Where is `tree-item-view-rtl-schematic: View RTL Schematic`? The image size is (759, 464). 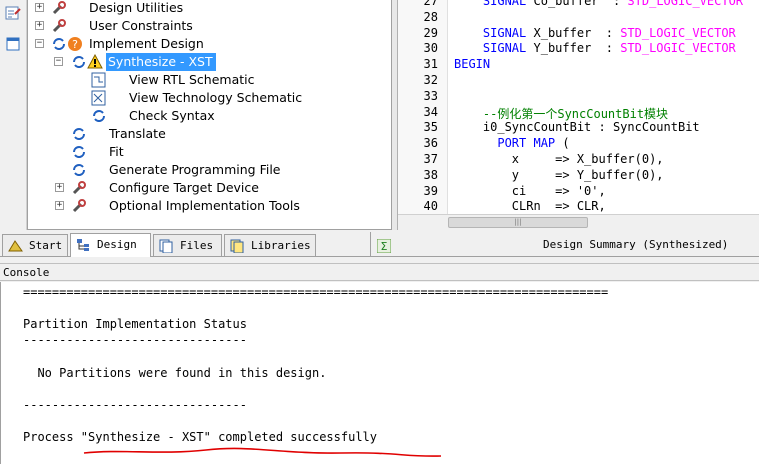
tree-item-view-rtl-schematic: View RTL Schematic is located at coordinates (209, 80).